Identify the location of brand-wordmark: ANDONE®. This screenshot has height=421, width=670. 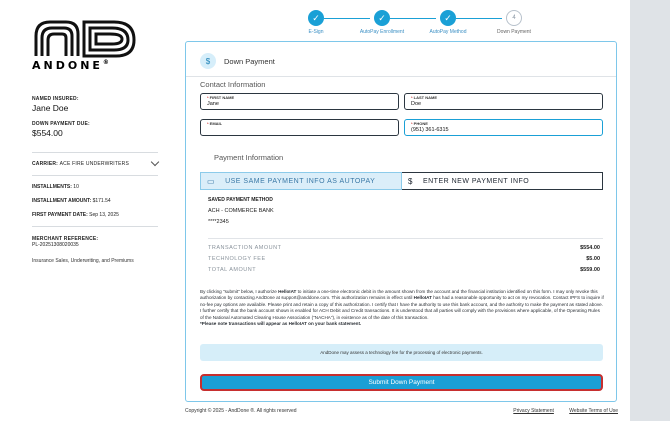
(70, 65).